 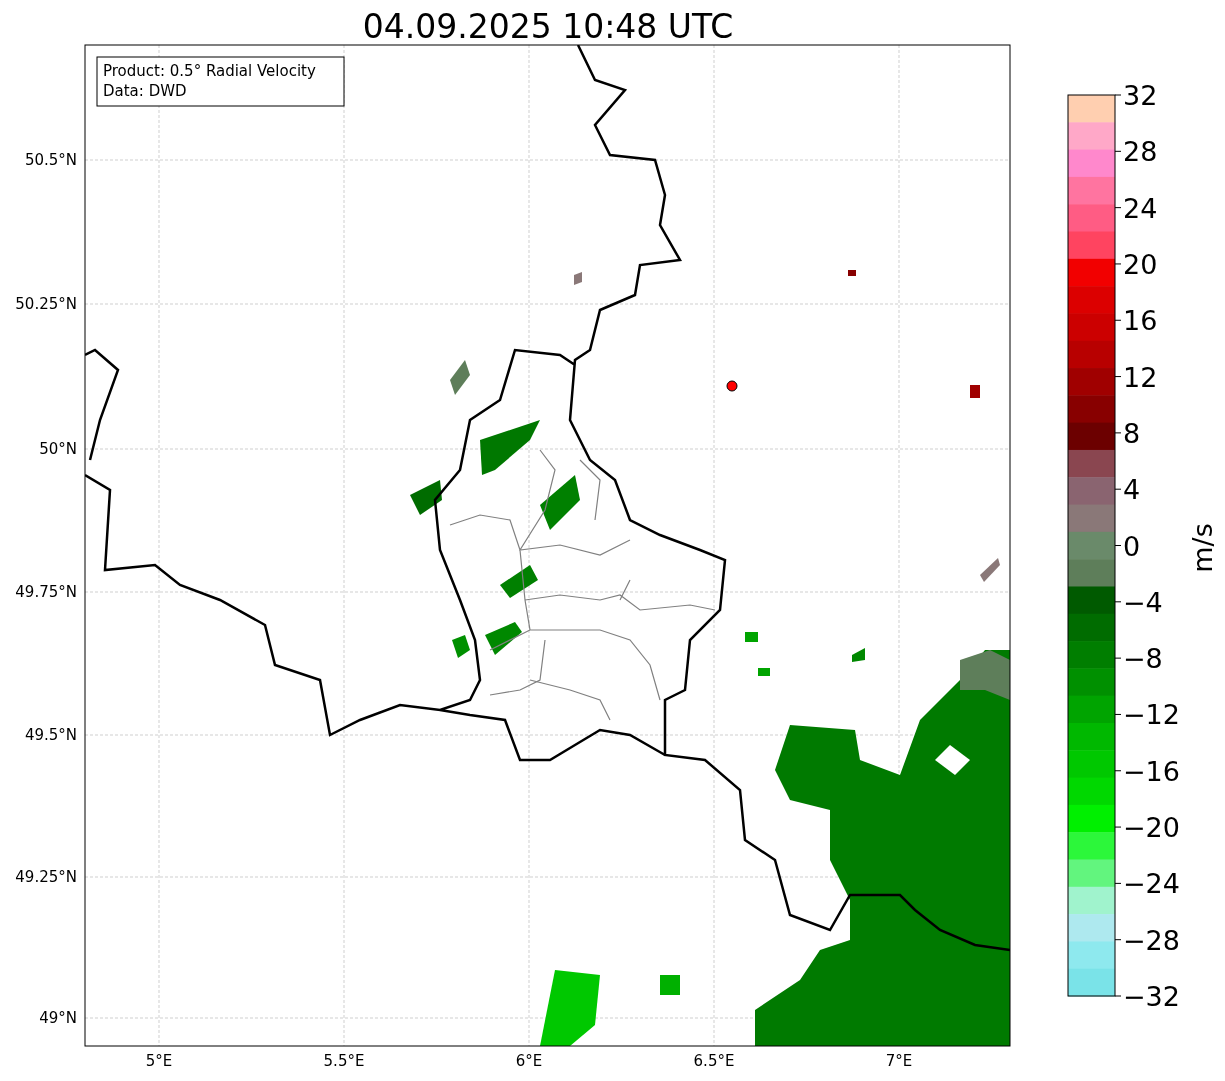 What do you see at coordinates (58, 449) in the screenshot?
I see `latitude-label: 50°N` at bounding box center [58, 449].